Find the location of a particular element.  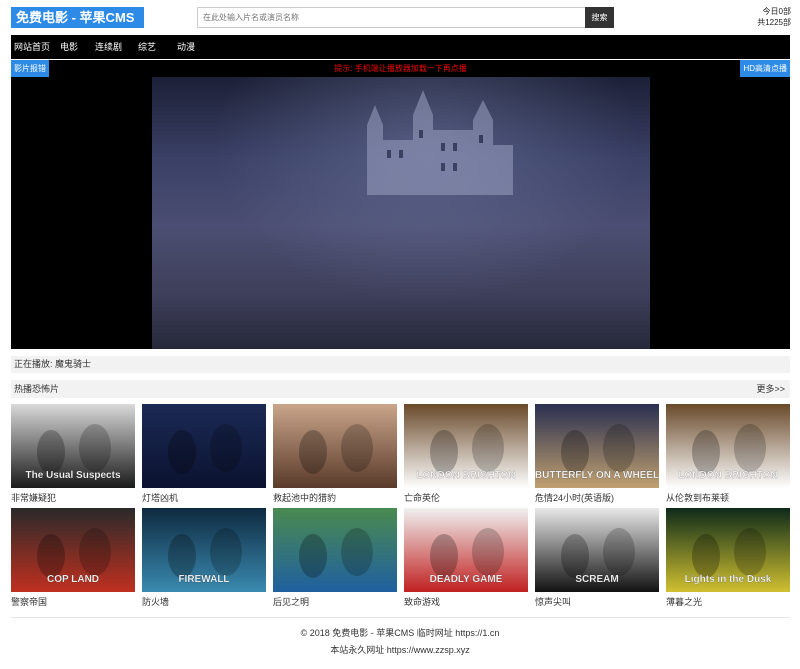

nav-item-variety: 综艺 is located at coordinates (147, 47).